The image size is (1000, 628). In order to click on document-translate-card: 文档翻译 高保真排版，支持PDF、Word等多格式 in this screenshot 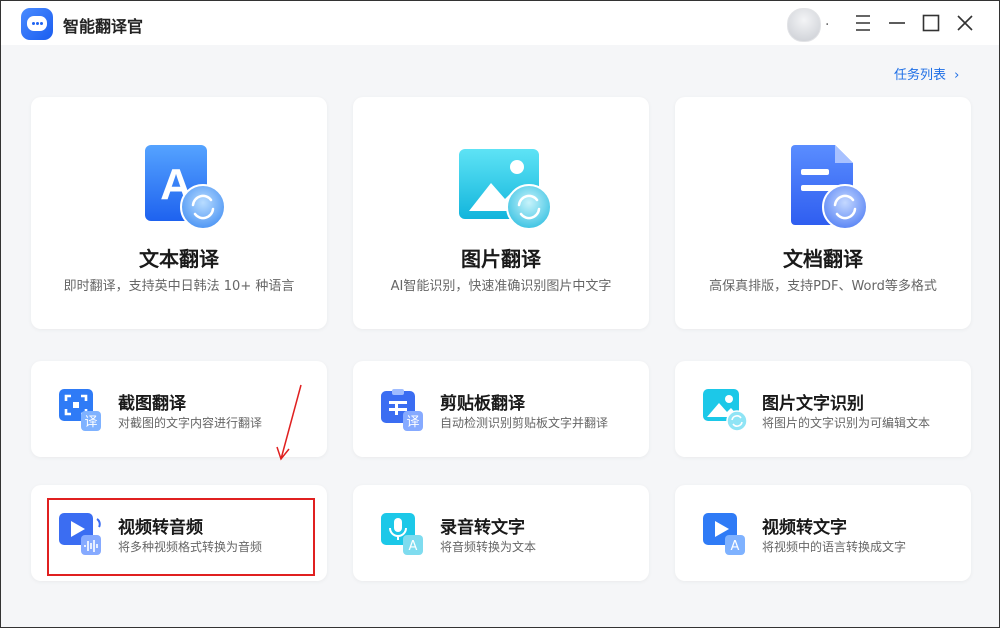, I will do `click(823, 213)`.